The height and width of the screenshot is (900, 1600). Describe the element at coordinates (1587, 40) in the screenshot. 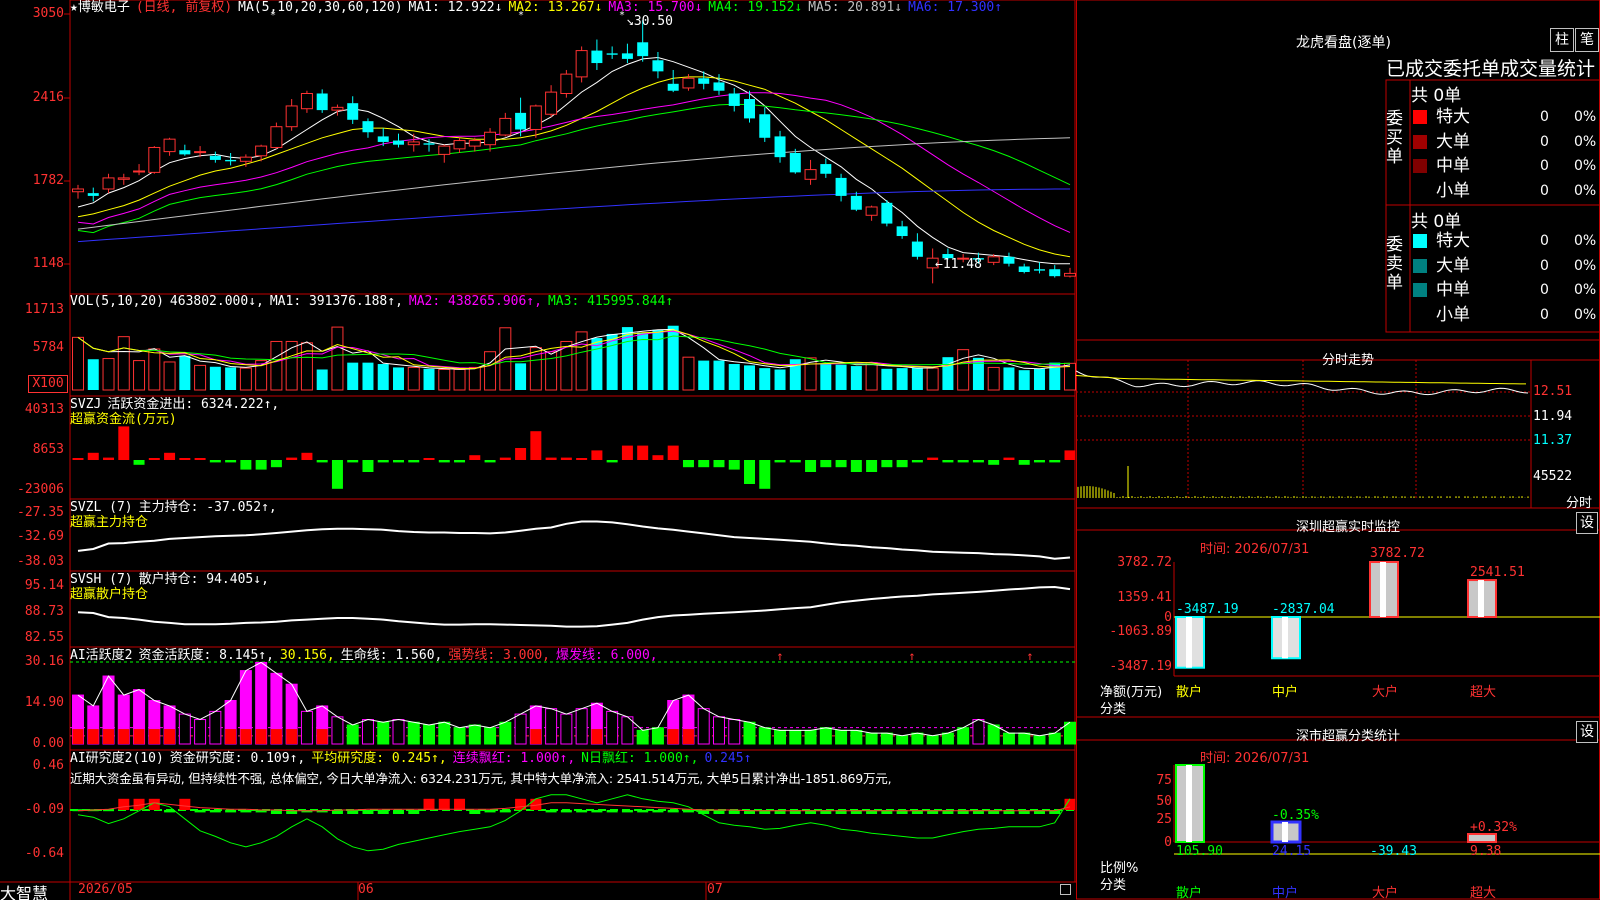

I see `tick-mode-button: 笔` at that location.